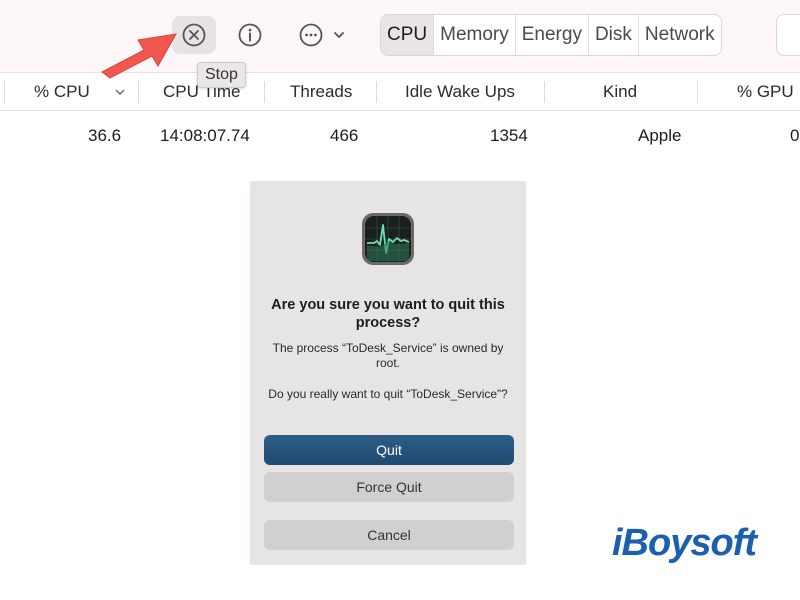 Image resolution: width=800 pixels, height=600 pixels. Describe the element at coordinates (194, 35) in the screenshot. I see `stop-x-circle-icon` at that location.